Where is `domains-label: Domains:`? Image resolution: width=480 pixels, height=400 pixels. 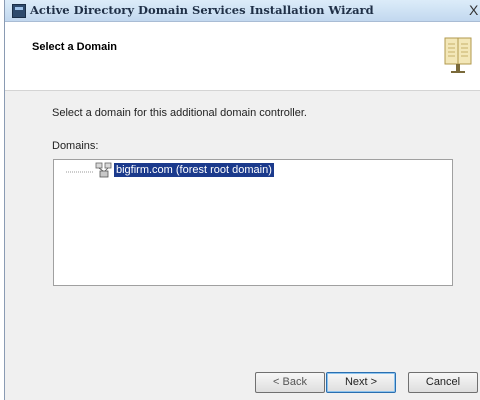 domains-label: Domains: is located at coordinates (75, 146).